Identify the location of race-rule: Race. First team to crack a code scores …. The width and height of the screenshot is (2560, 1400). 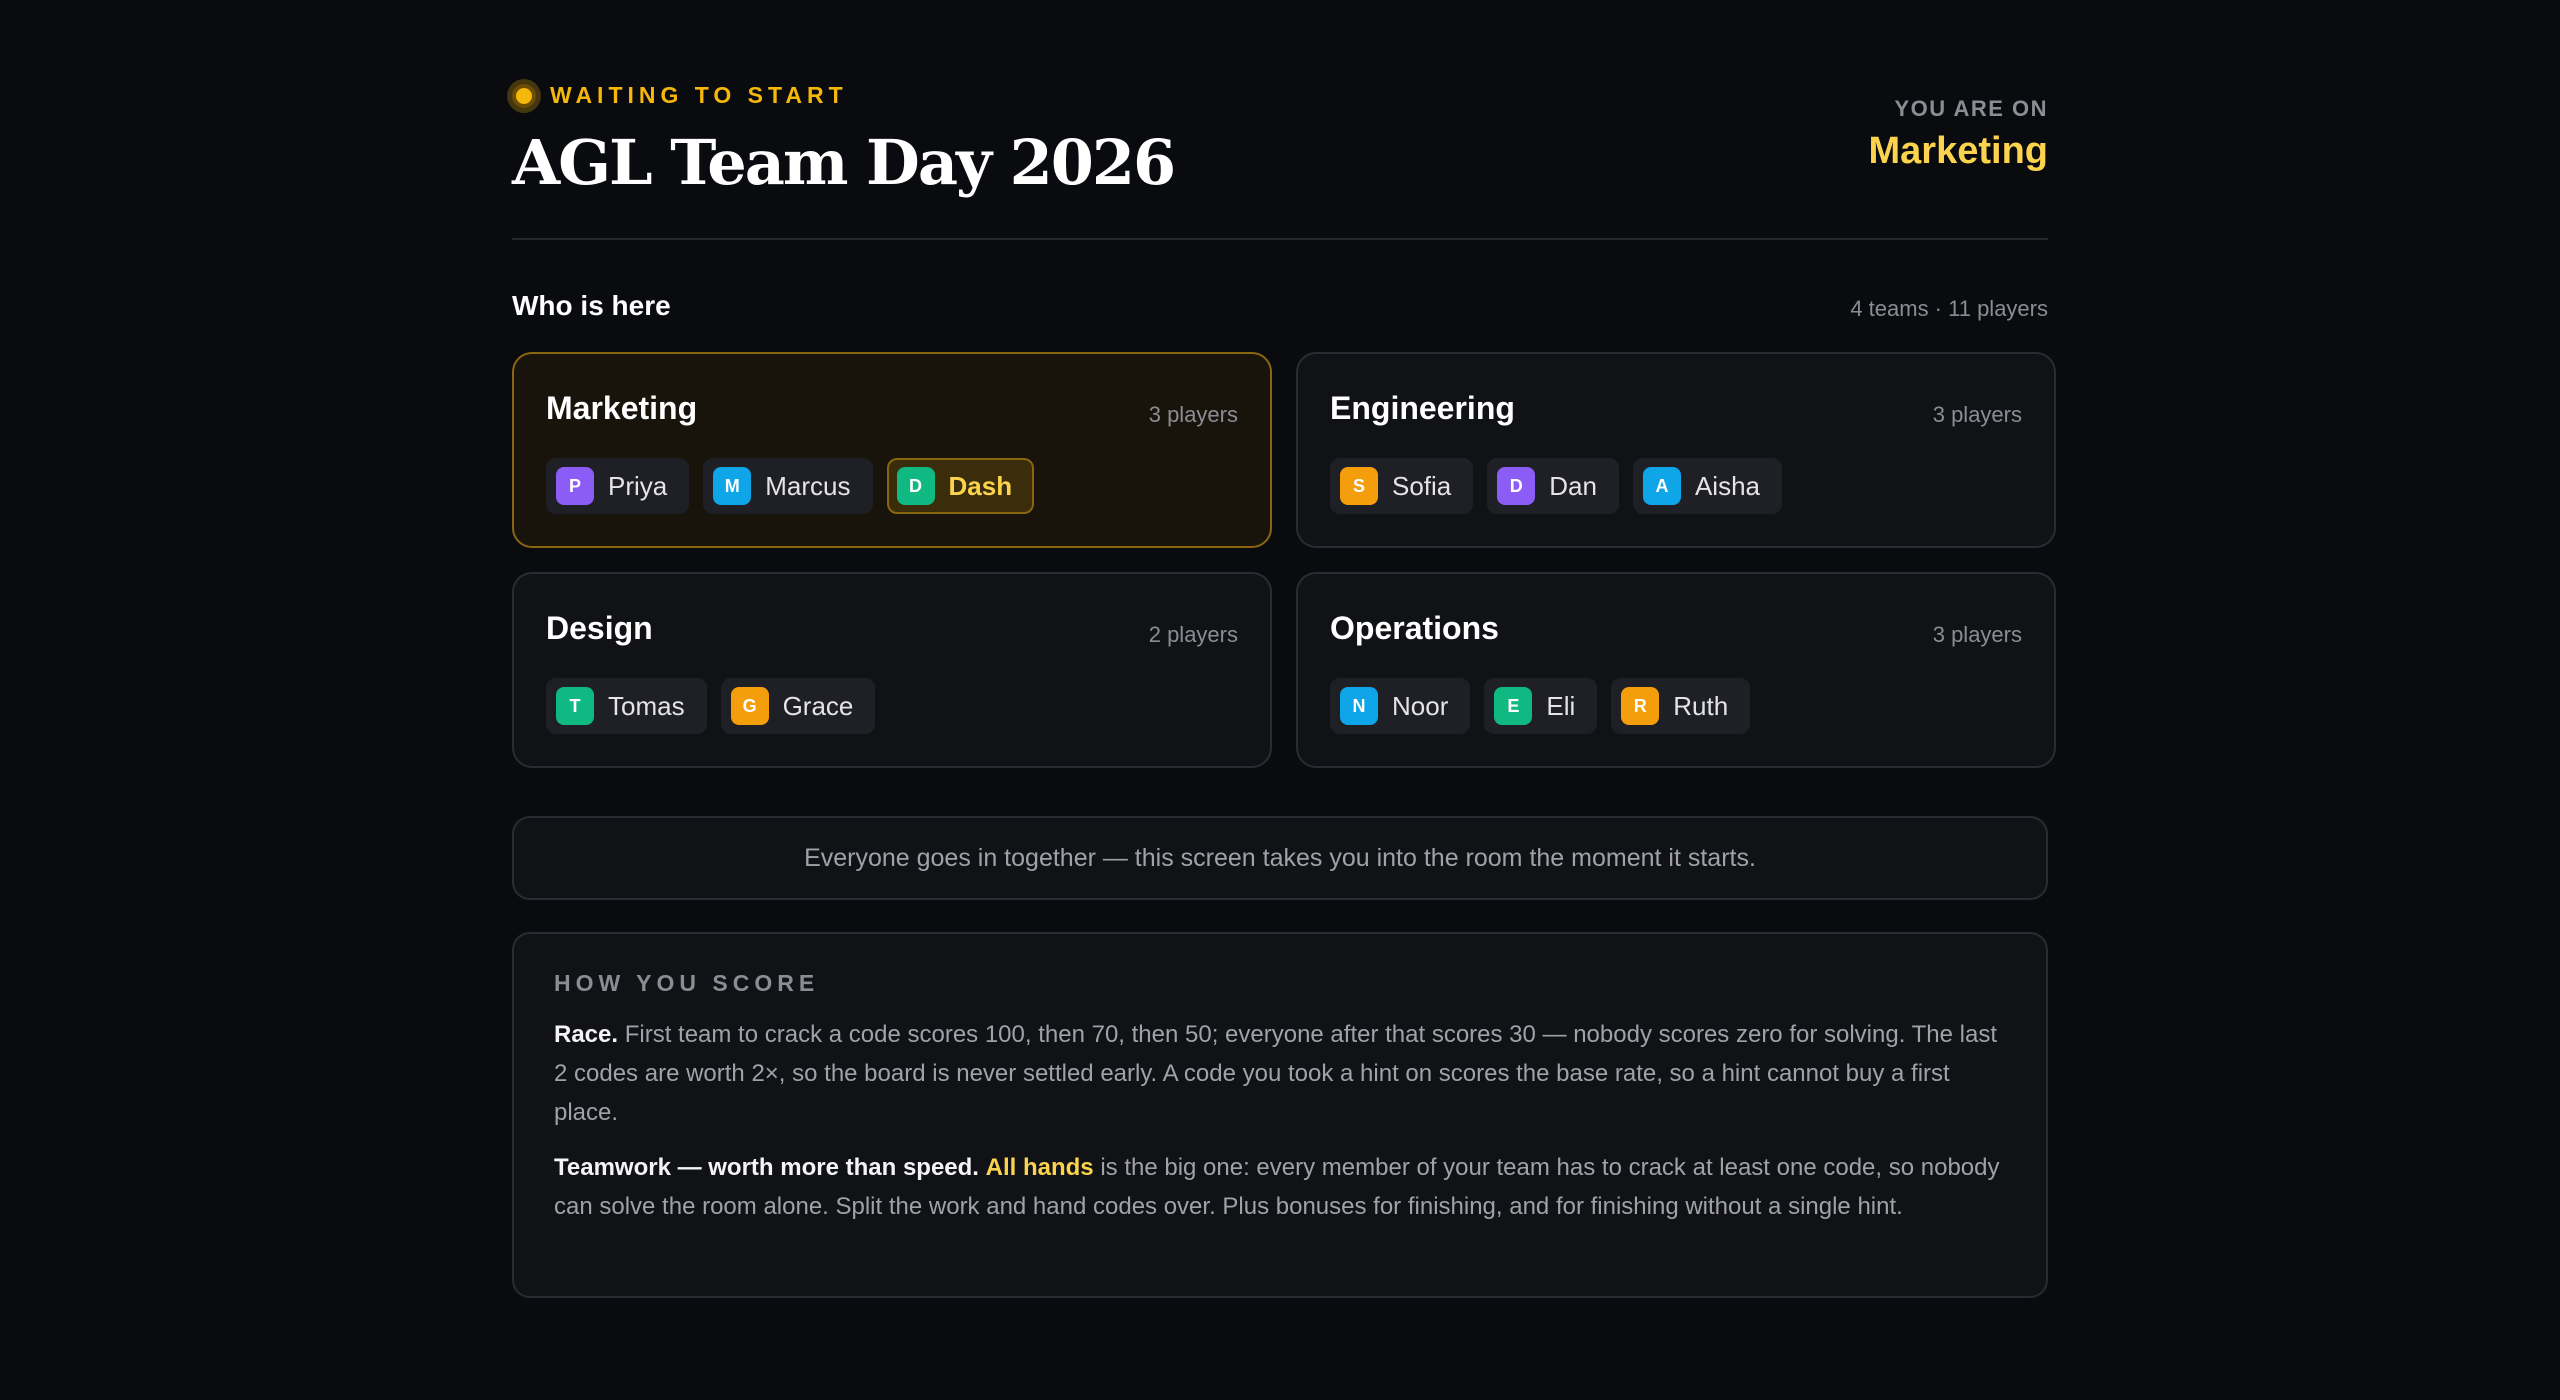
(1280, 1073).